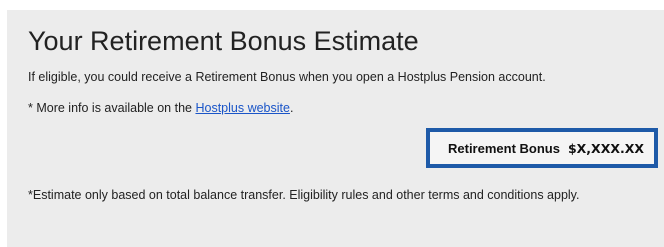 Image resolution: width=664 pixels, height=247 pixels. Describe the element at coordinates (605, 148) in the screenshot. I see `retirement-bonus-value: $X,XXX.XX` at that location.